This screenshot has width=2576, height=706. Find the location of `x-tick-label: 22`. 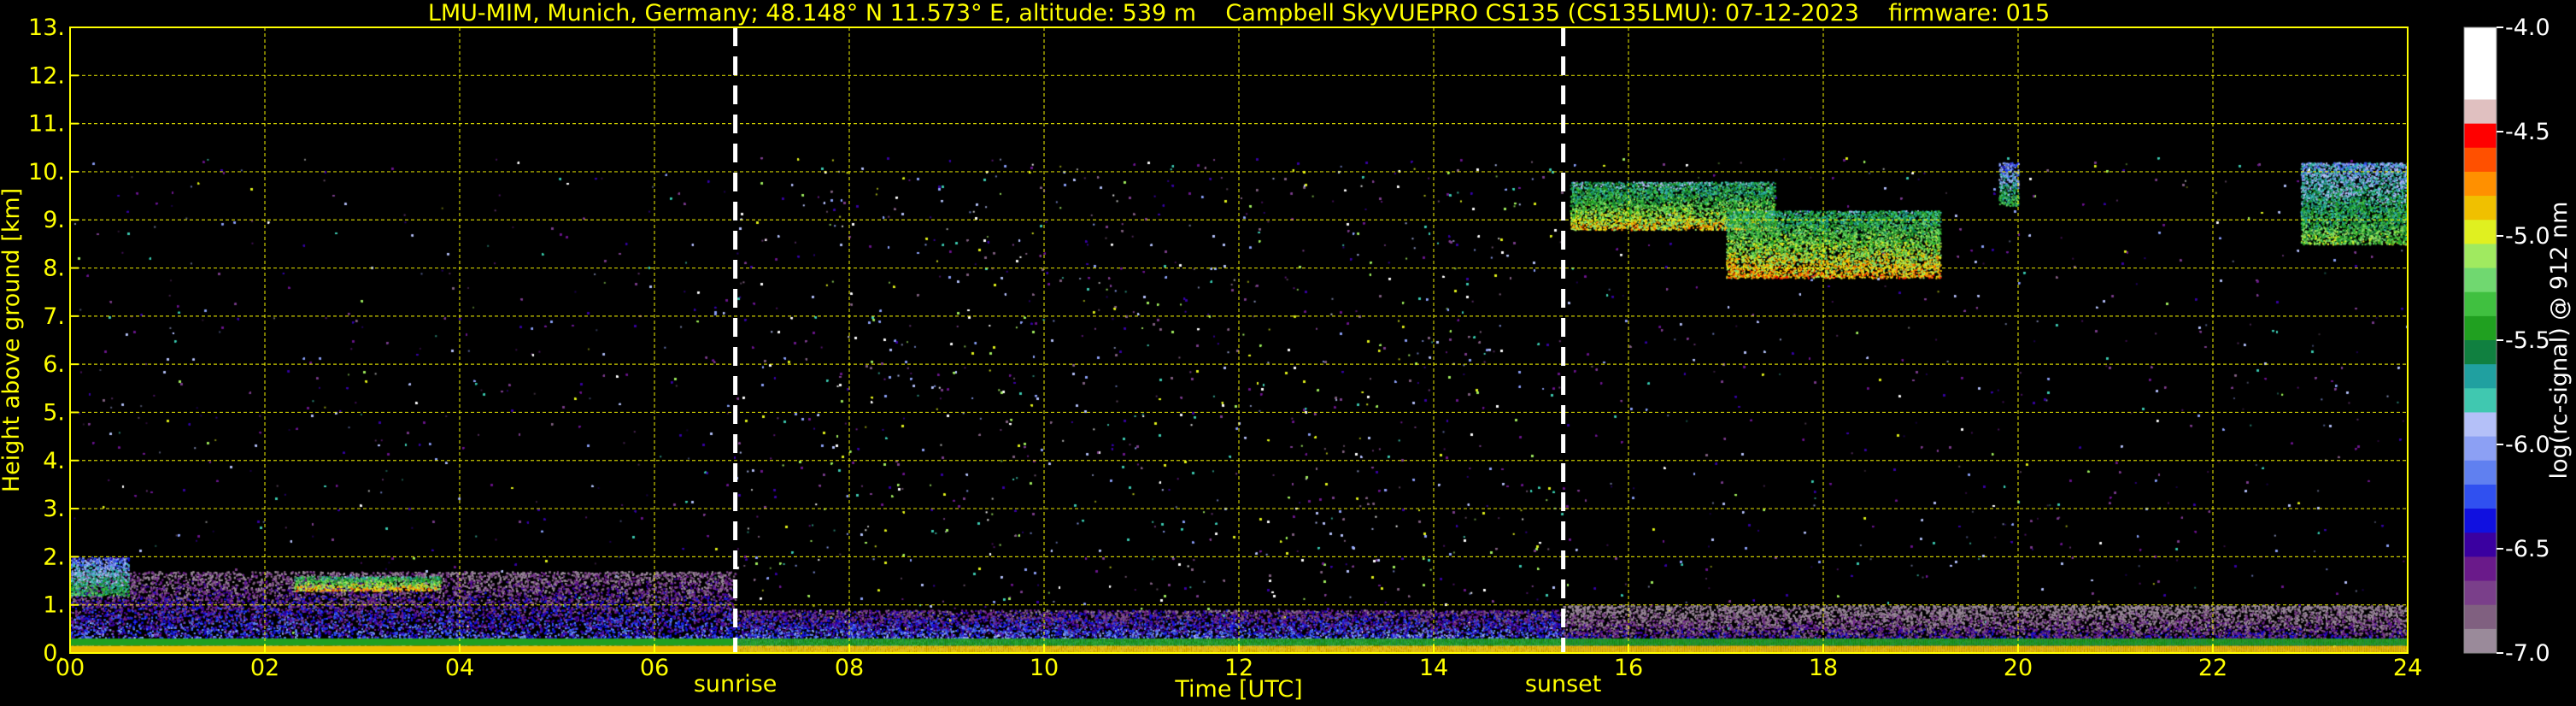

x-tick-label: 22 is located at coordinates (2212, 668).